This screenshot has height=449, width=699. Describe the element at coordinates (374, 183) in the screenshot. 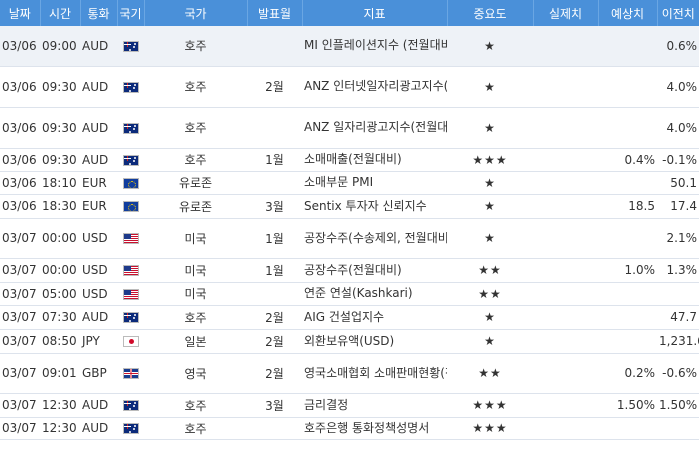

I see `event-indicator: 소매부문 PMI` at that location.